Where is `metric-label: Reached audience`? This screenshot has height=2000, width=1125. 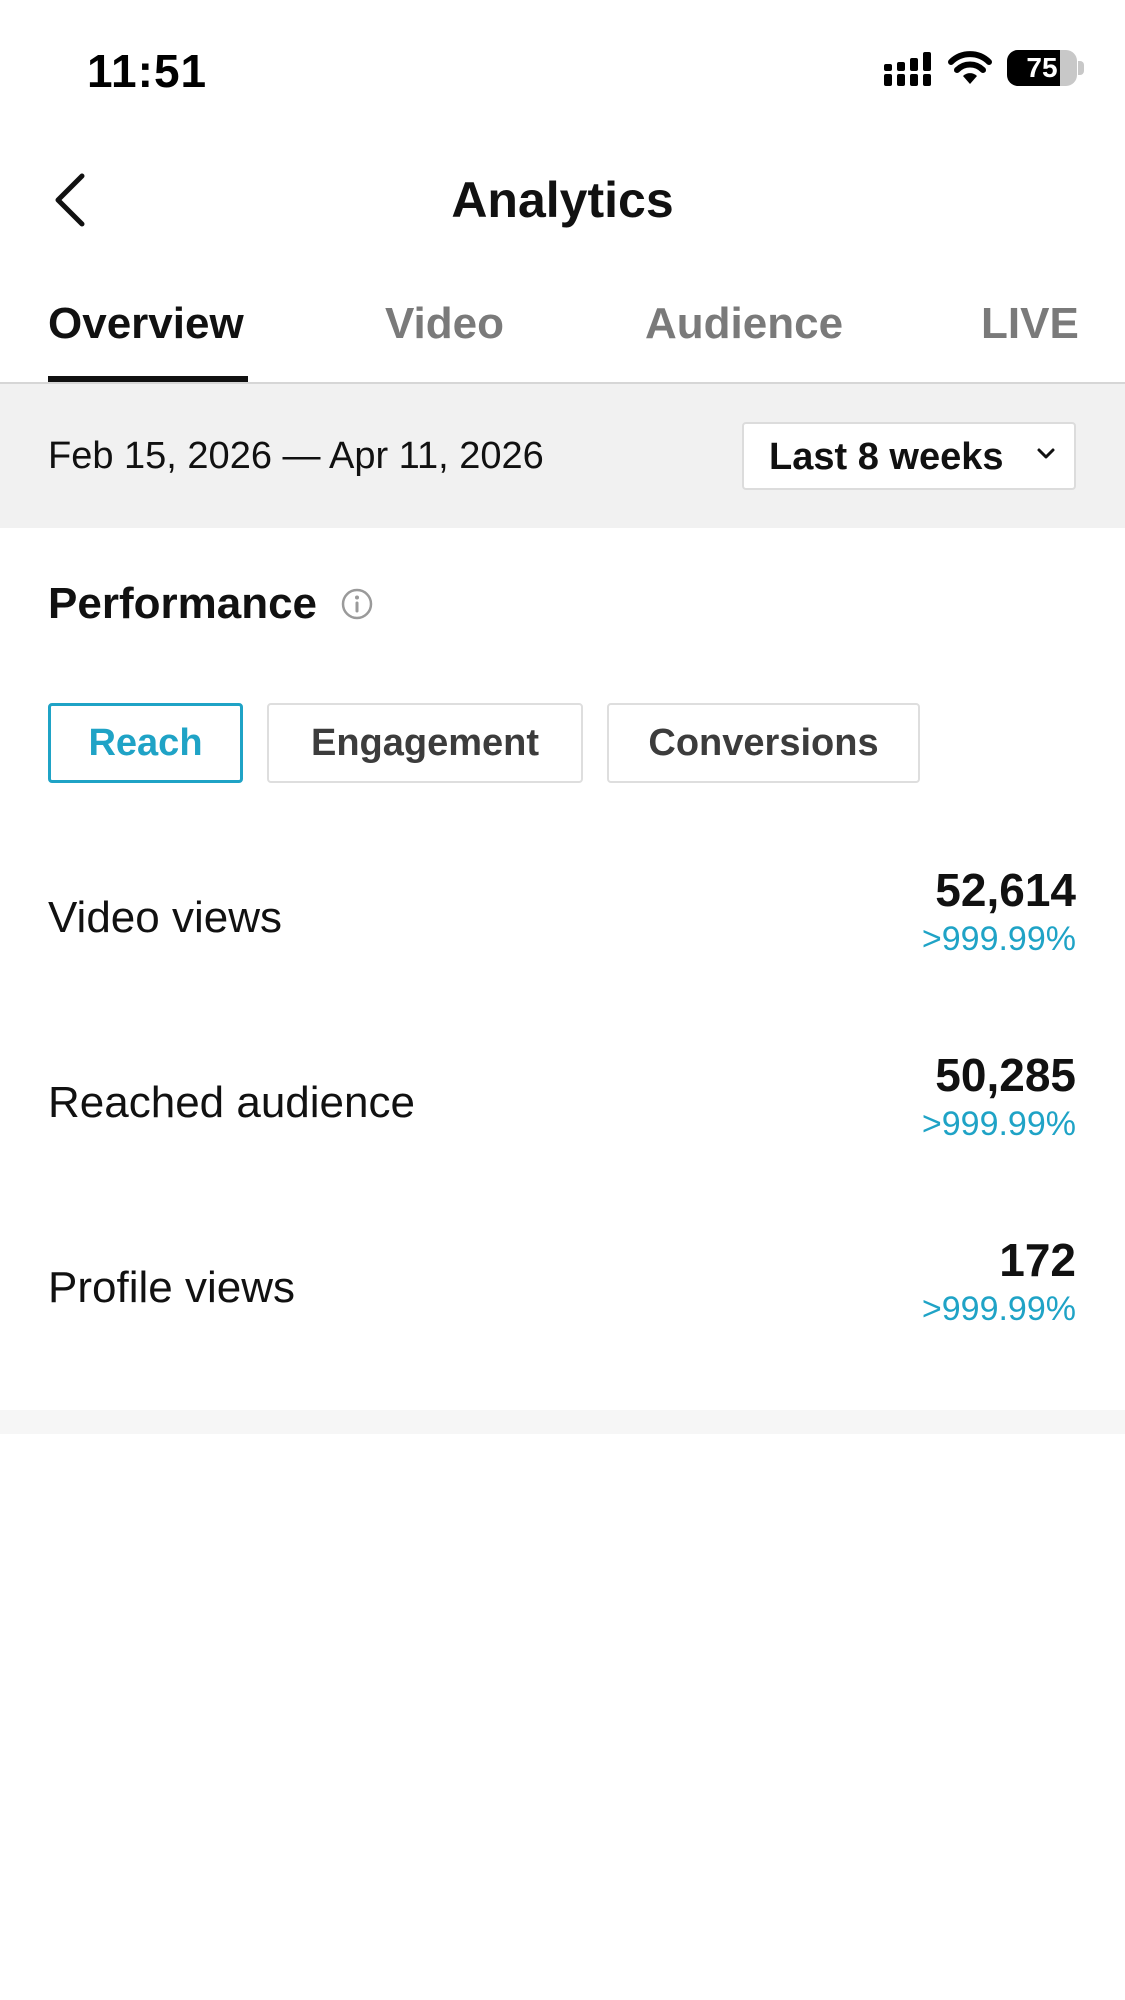
metric-label: Reached audience is located at coordinates (231, 1102).